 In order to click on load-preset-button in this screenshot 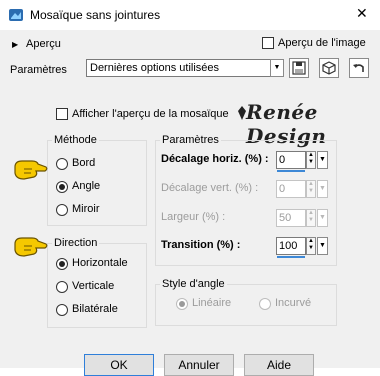, I will do `click(329, 68)`.